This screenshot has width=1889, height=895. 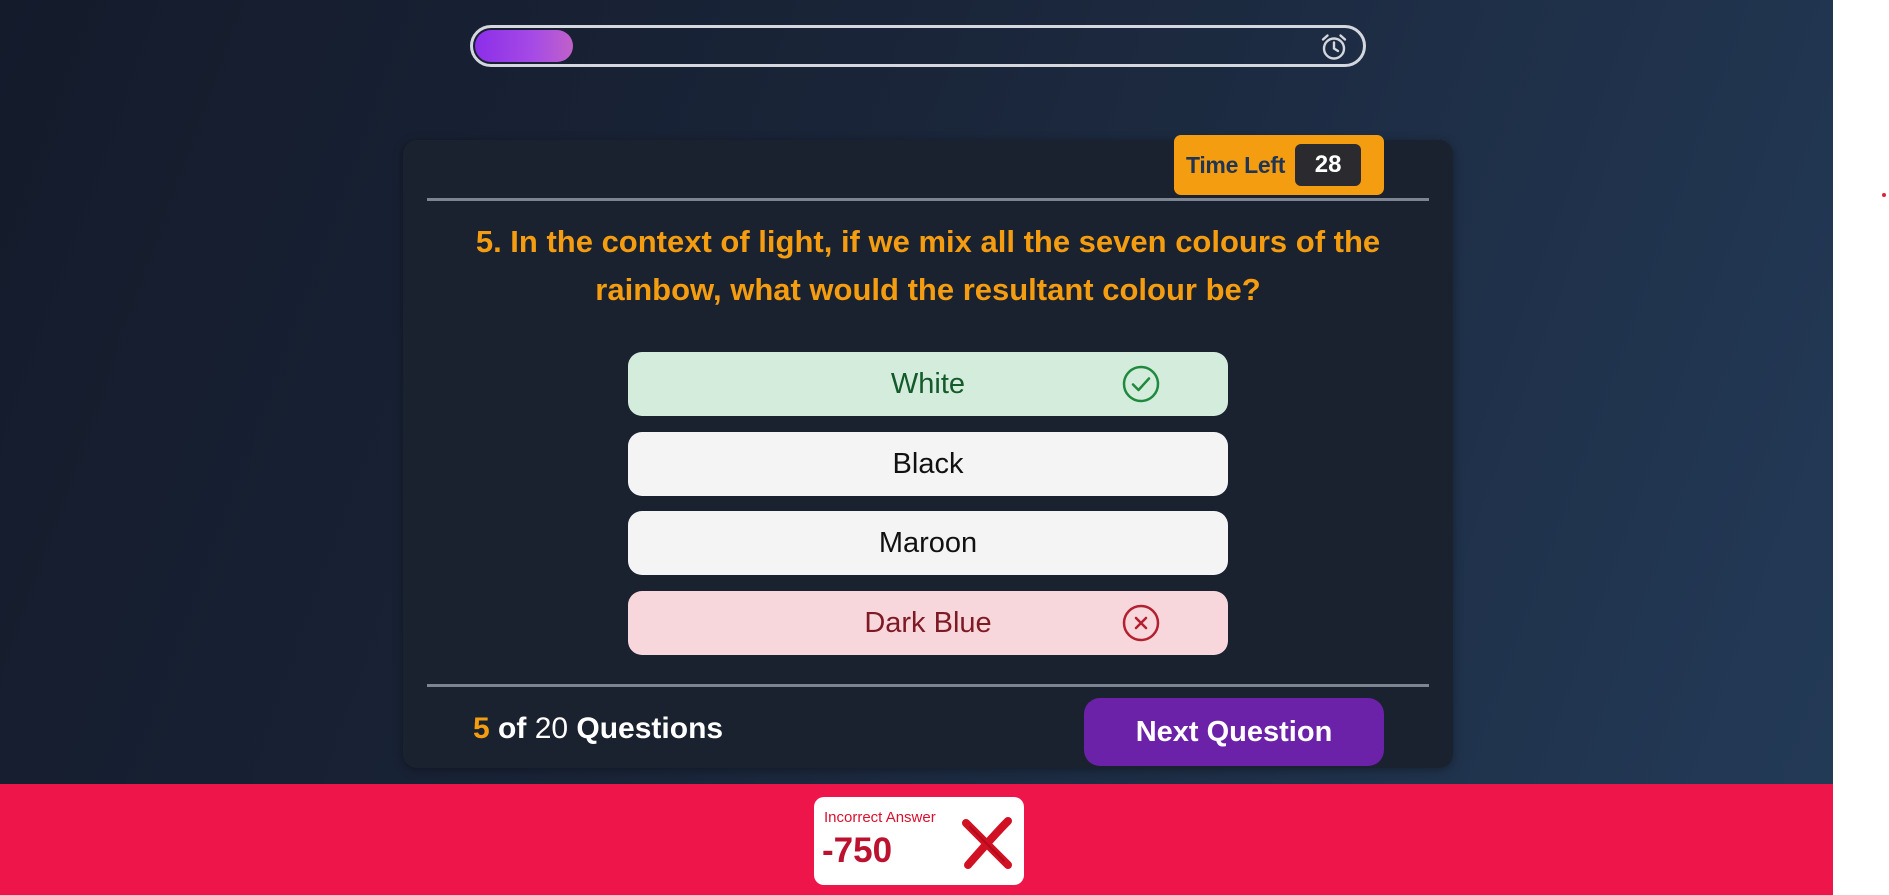 I want to click on toast-title: Incorrect Answer, so click(x=880, y=817).